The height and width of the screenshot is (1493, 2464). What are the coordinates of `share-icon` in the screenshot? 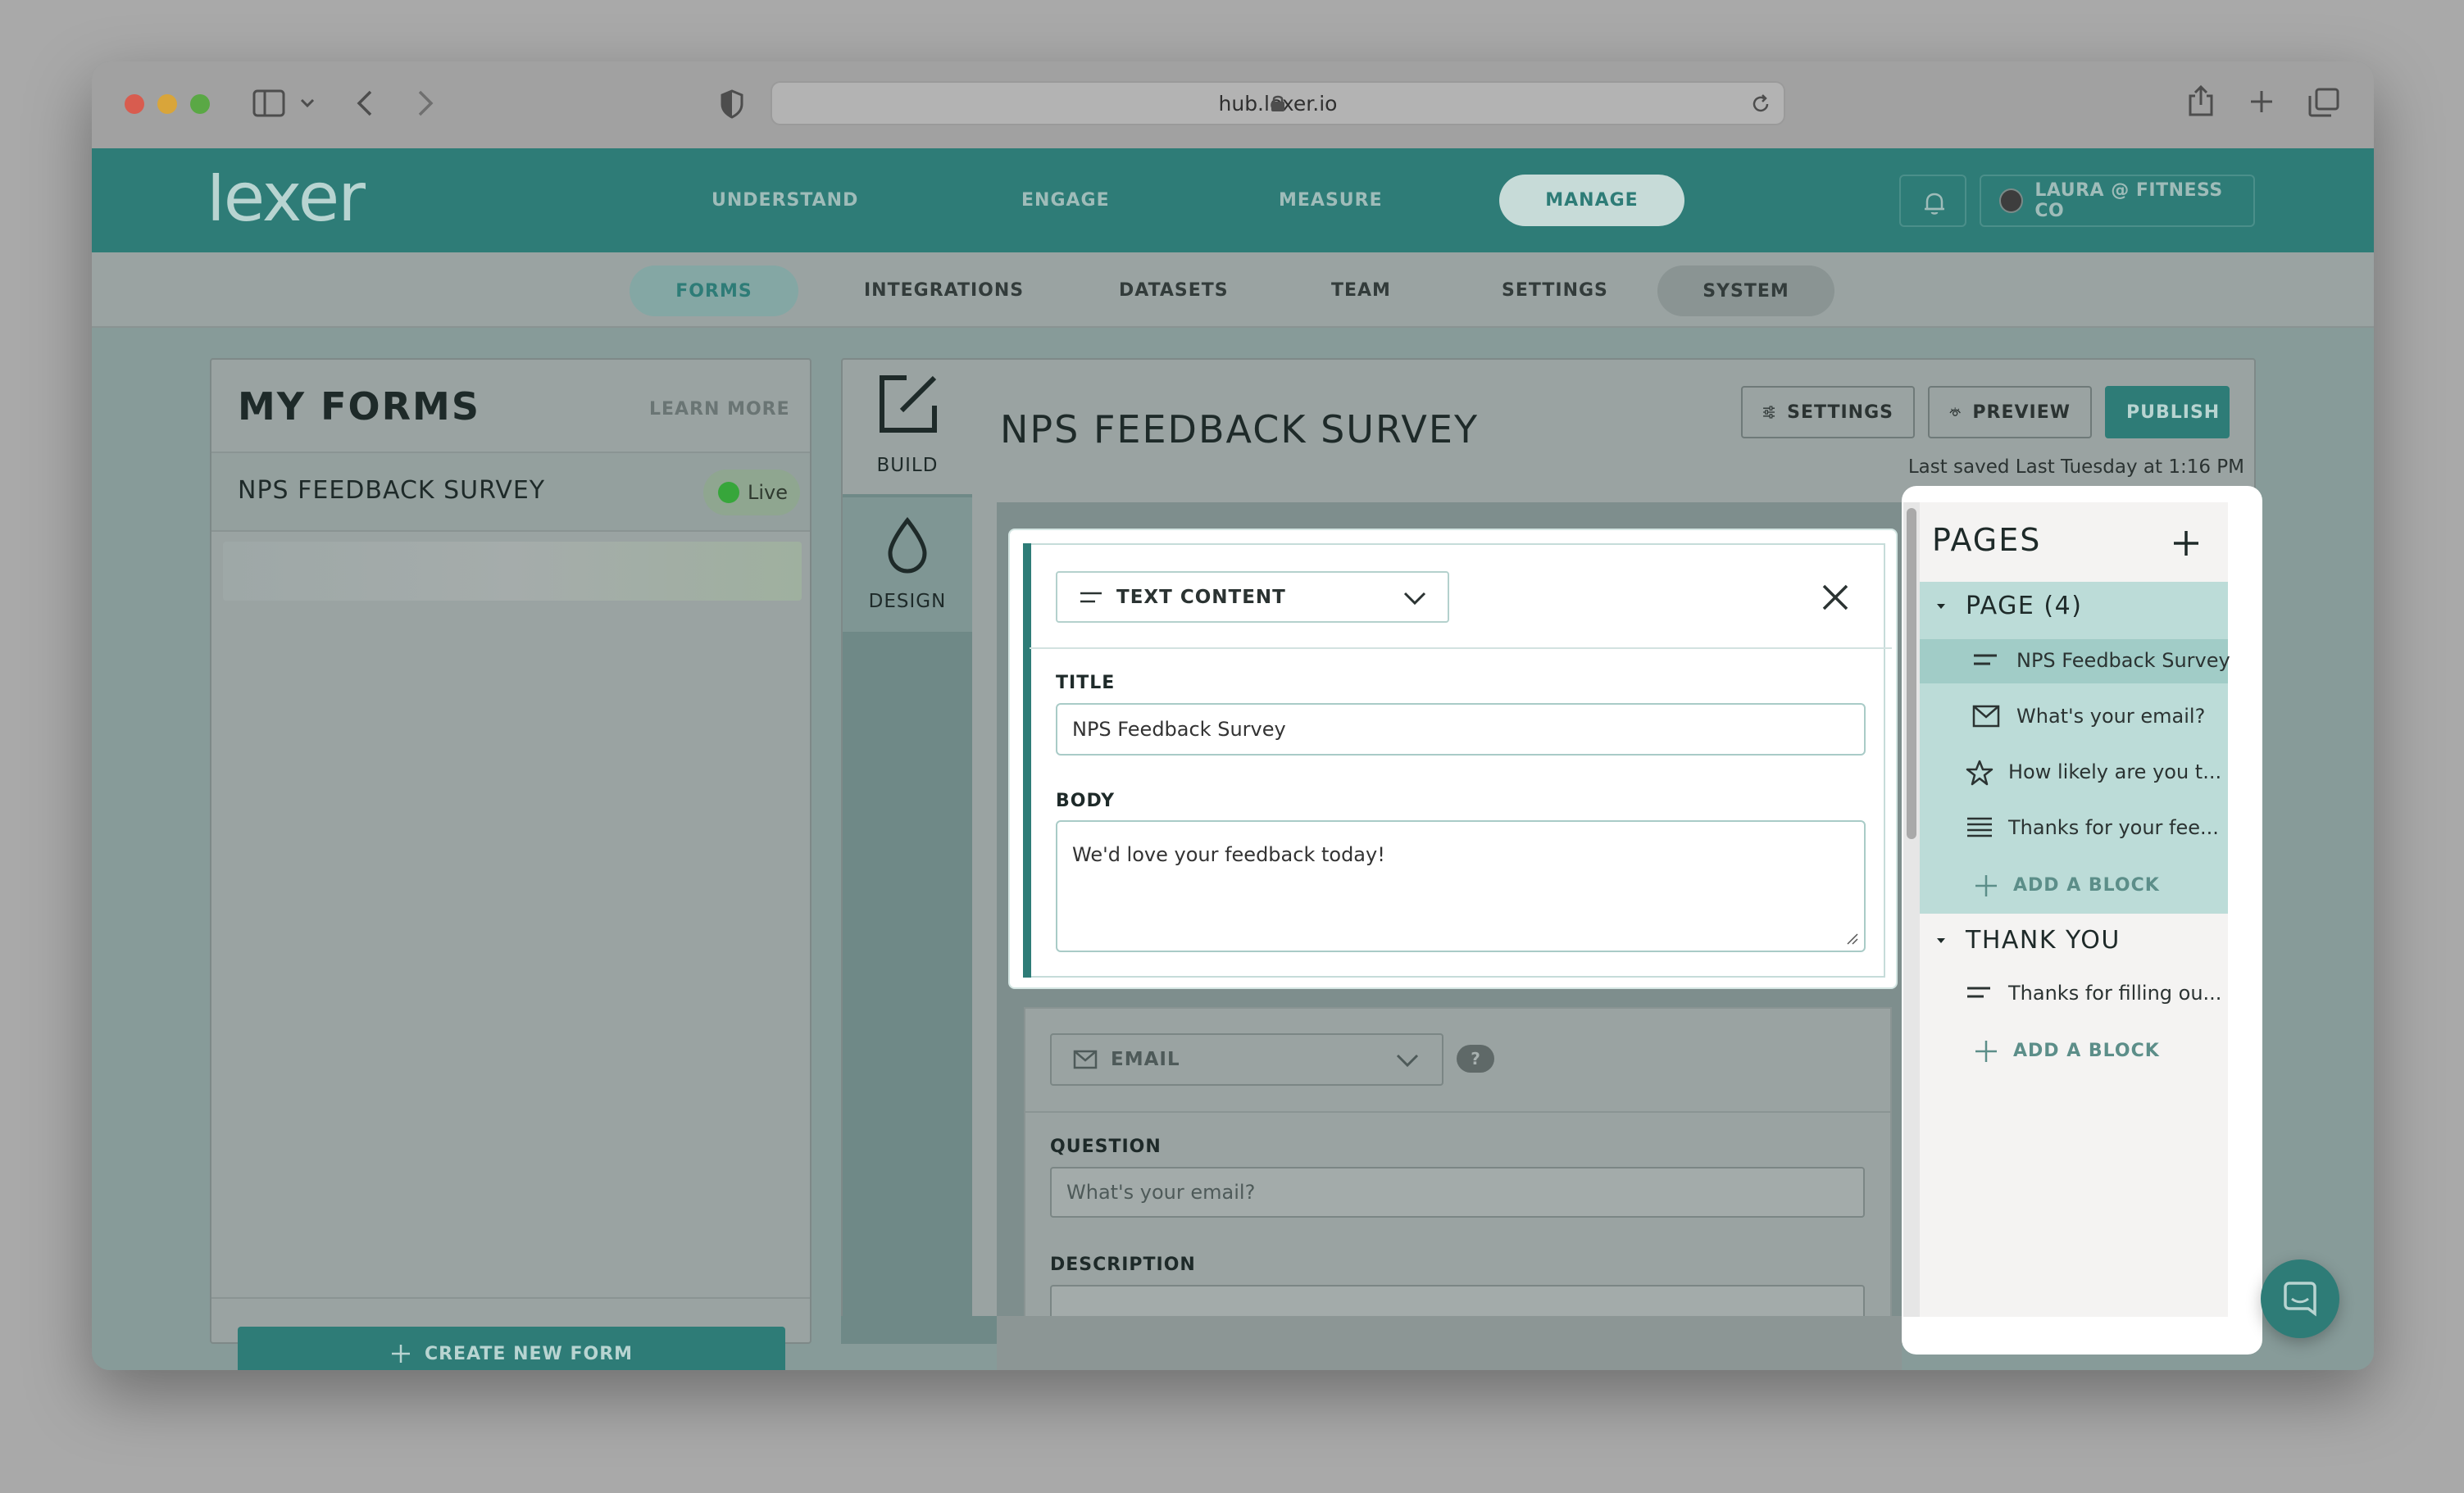 It's located at (2201, 100).